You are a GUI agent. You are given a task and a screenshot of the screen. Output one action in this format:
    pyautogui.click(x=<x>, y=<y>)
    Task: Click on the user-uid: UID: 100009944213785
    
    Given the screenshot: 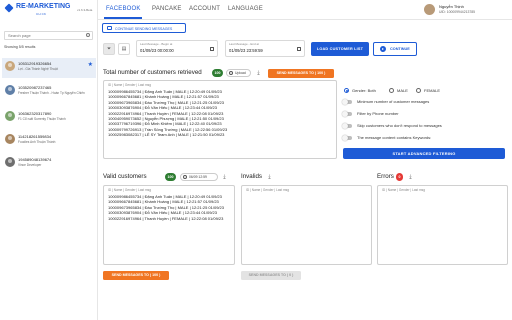 What is the action you would take?
    pyautogui.click(x=457, y=12)
    